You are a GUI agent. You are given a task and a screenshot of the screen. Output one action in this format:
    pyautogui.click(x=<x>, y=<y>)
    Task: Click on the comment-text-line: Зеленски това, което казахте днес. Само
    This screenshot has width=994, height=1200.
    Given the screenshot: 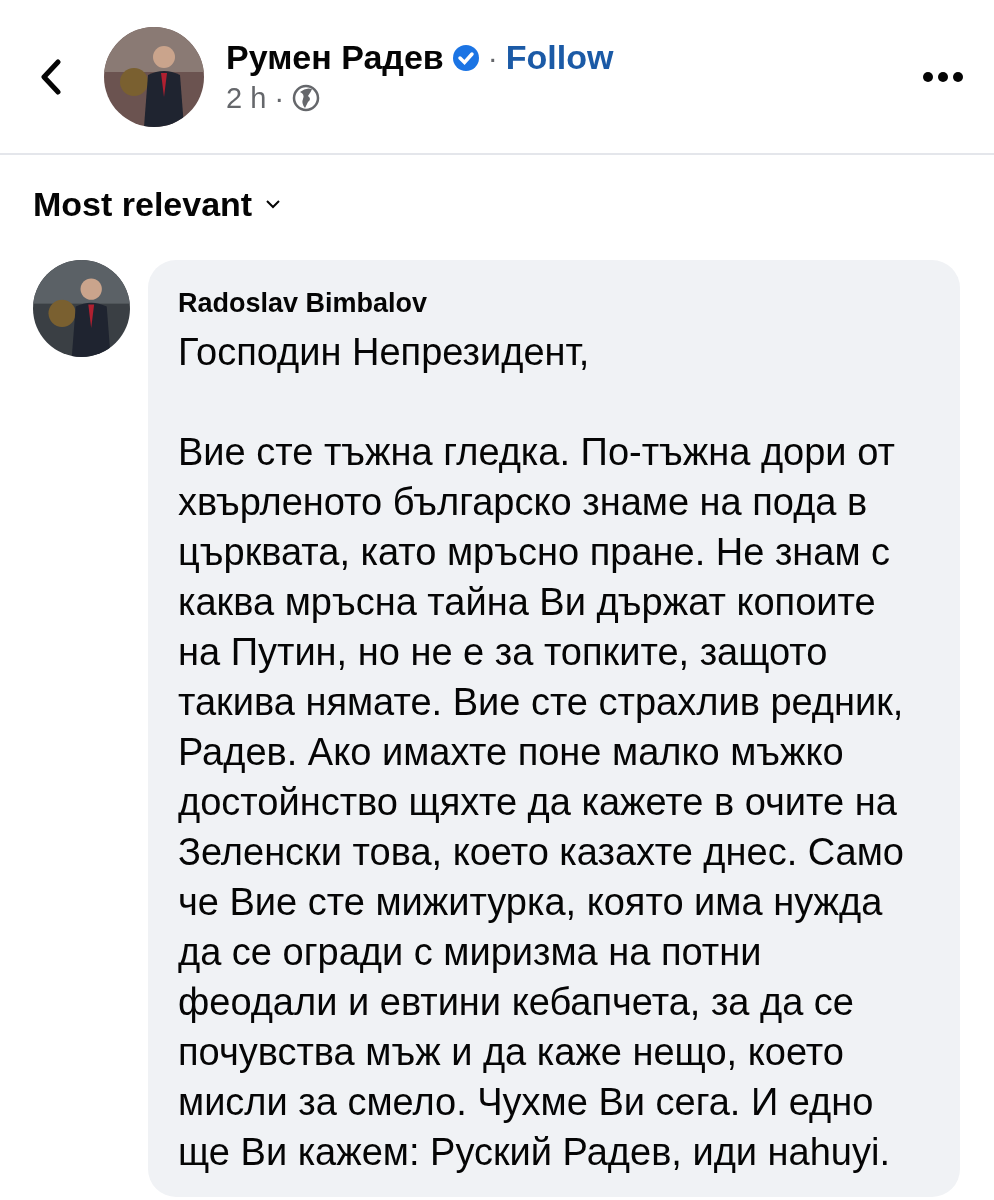 What is the action you would take?
    pyautogui.click(x=541, y=852)
    